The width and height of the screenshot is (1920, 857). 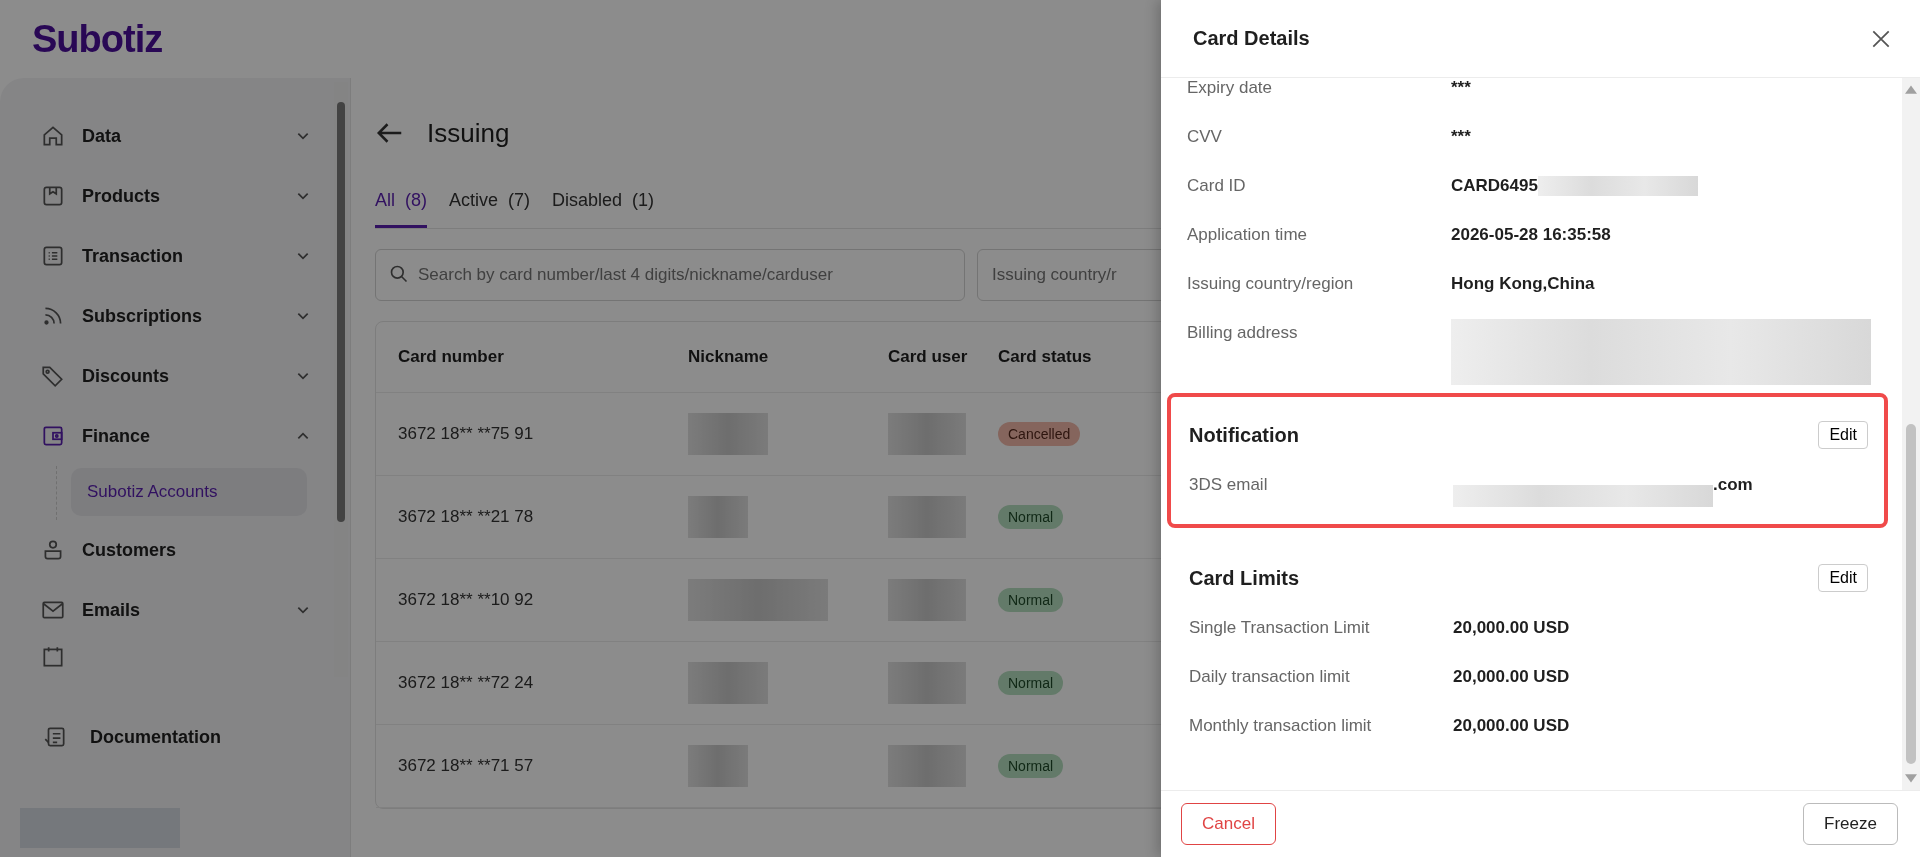 I want to click on field-value: CARD6495, so click(x=1494, y=185).